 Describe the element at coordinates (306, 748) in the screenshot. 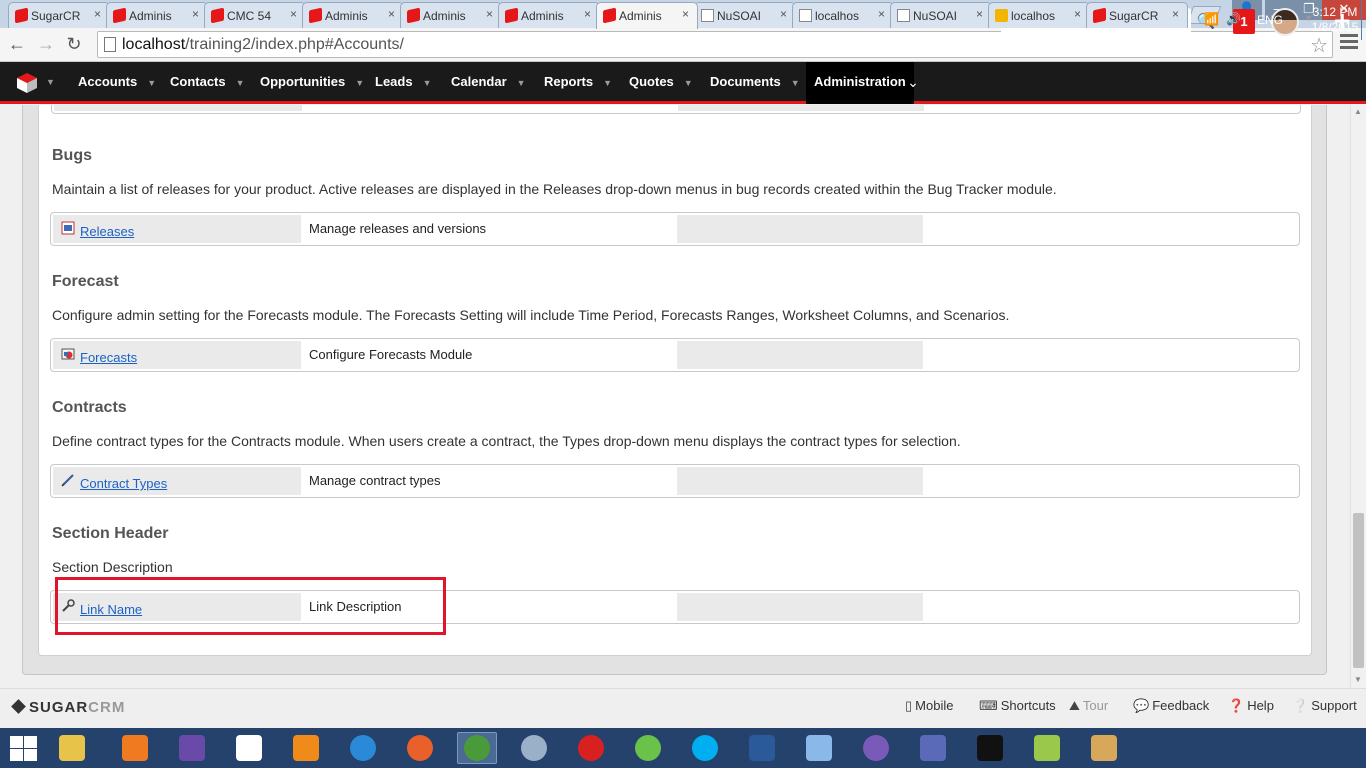

I see `vlc-icon` at that location.